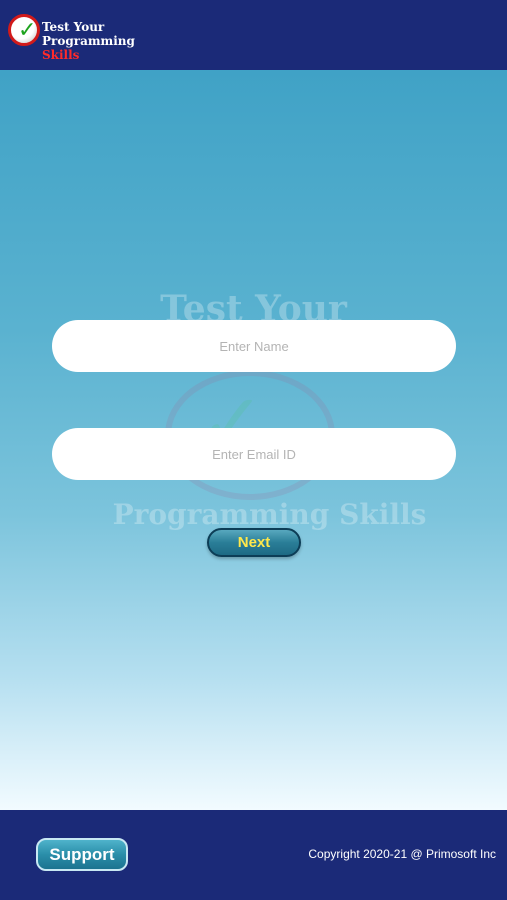  What do you see at coordinates (402, 854) in the screenshot?
I see `copyright-text: Copyright 2020-21 @ Primosoft Inc` at bounding box center [402, 854].